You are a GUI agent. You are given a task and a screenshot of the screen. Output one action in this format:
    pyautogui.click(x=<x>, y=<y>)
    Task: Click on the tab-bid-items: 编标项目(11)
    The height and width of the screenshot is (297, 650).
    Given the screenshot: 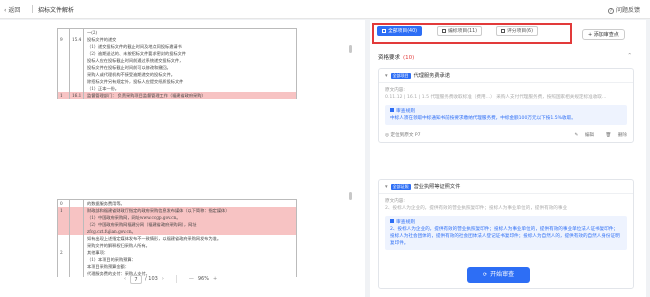 What is the action you would take?
    pyautogui.click(x=460, y=31)
    